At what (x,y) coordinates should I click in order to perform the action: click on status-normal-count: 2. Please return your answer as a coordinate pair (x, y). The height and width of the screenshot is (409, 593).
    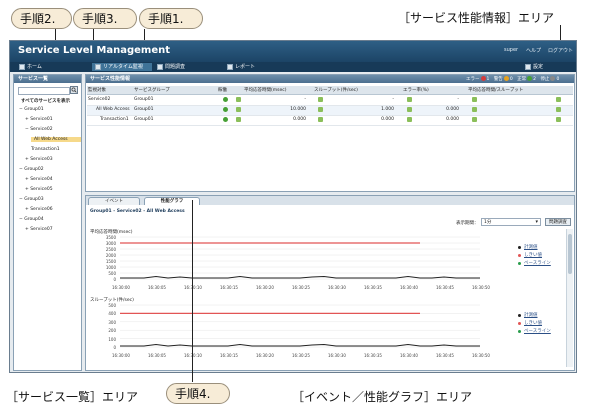
    Looking at the image, I should click on (534, 79).